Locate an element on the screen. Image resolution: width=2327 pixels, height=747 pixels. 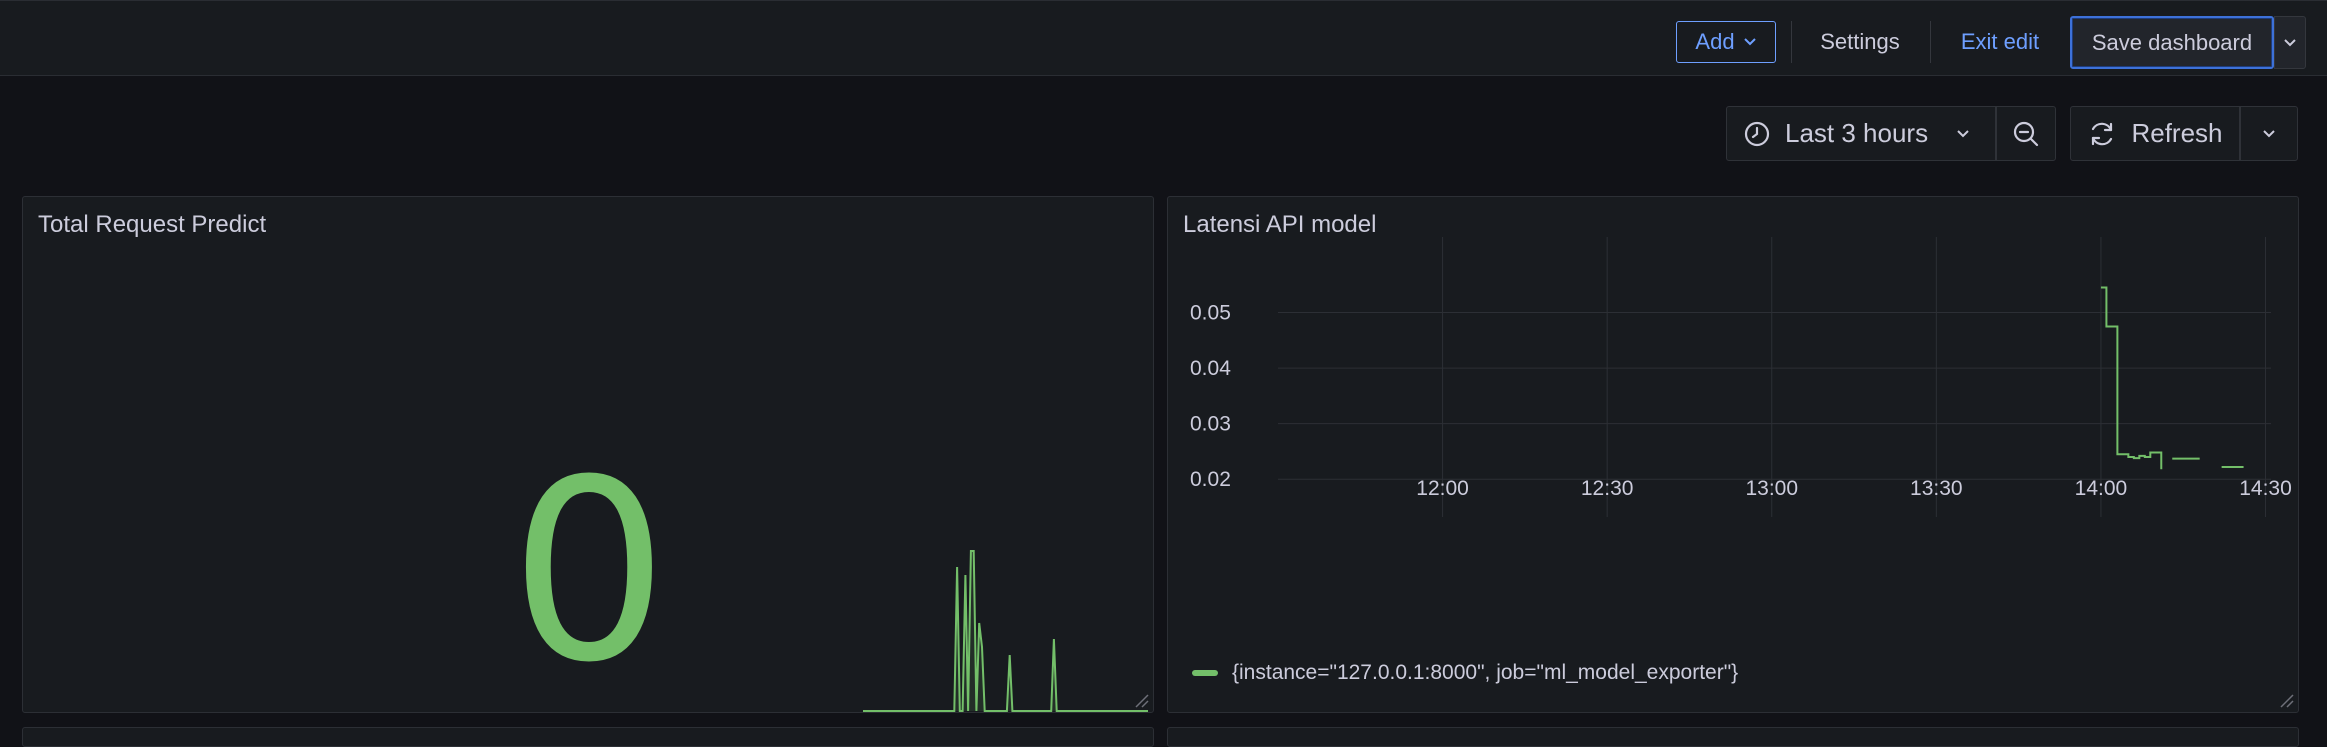
x-tick-label: 14:00 is located at coordinates (2101, 488).